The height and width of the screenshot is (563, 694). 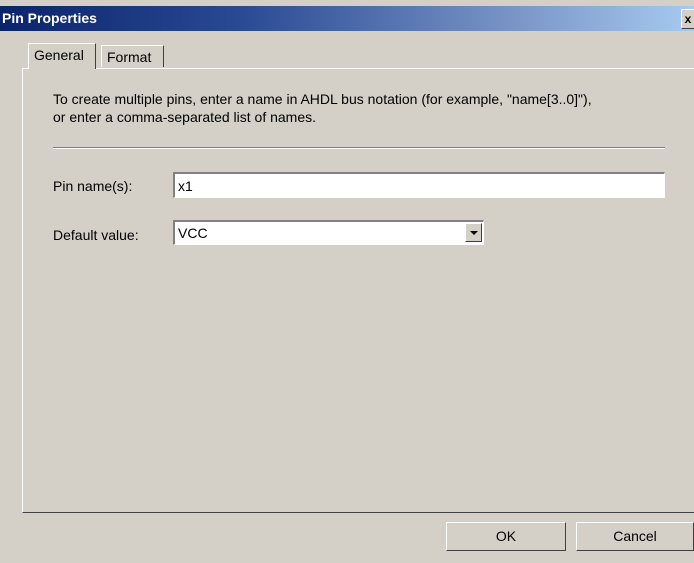 What do you see at coordinates (328, 232) in the screenshot?
I see `default-value-select: VCC` at bounding box center [328, 232].